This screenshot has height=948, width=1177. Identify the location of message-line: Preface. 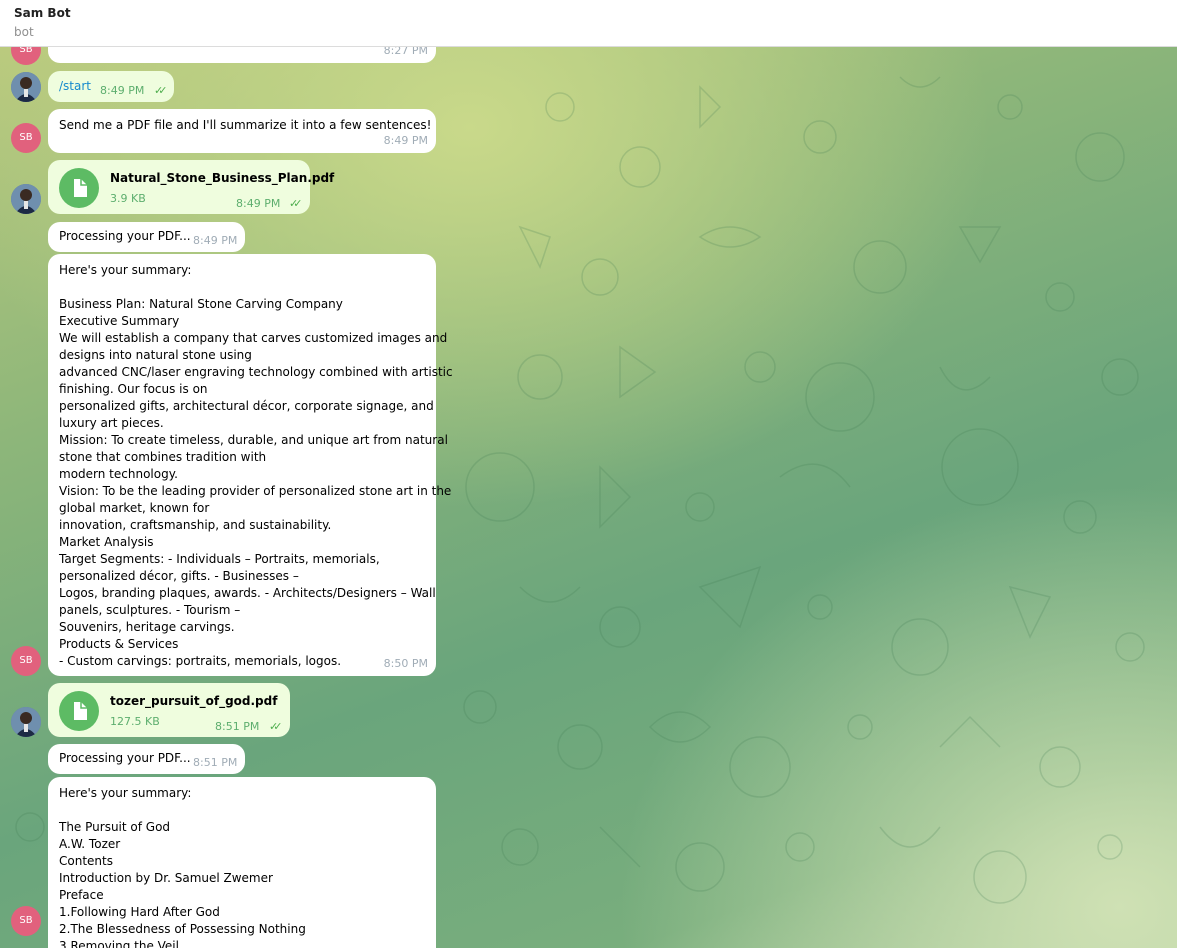
(81, 895).